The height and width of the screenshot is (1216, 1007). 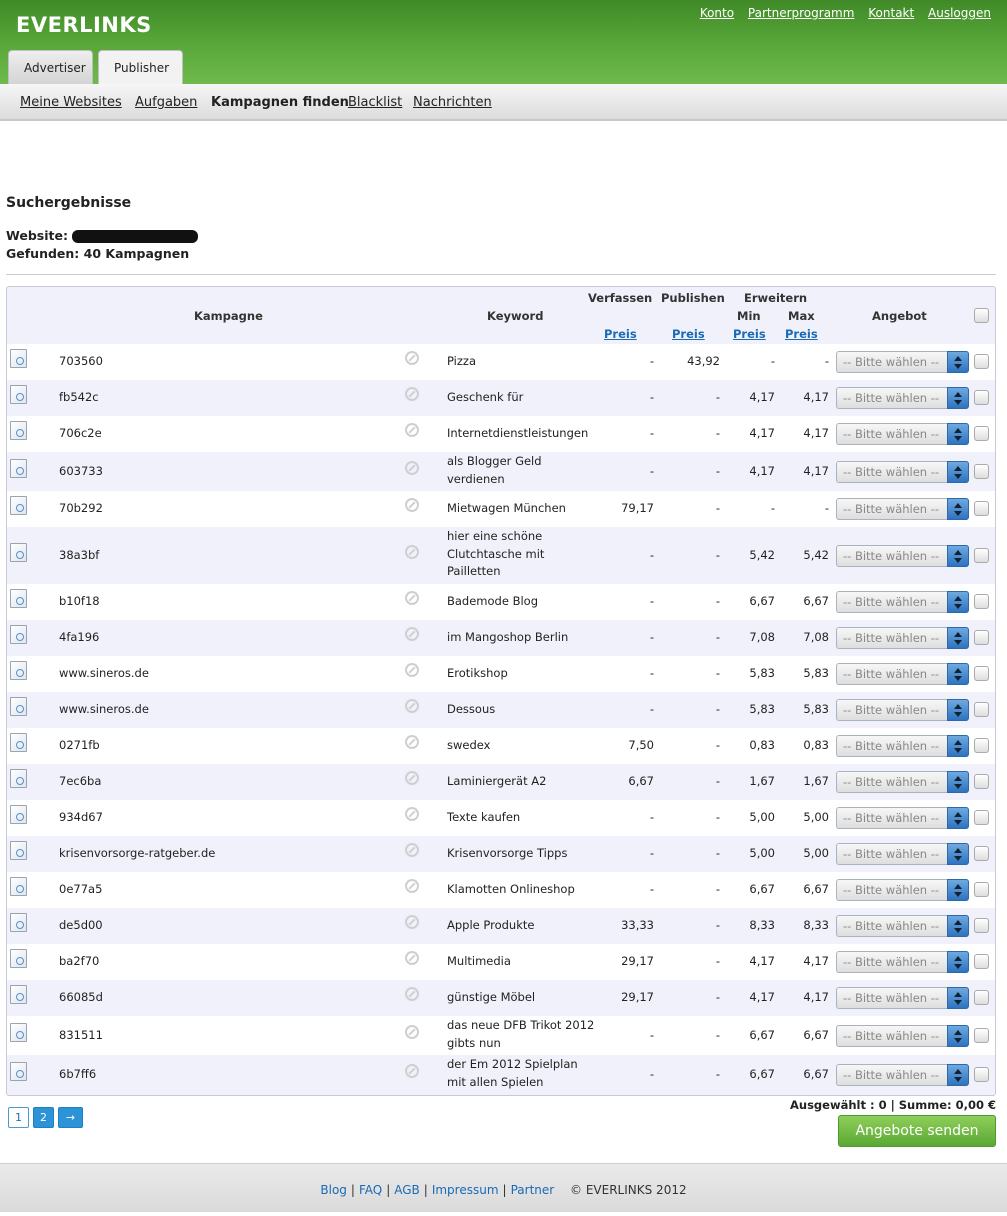 I want to click on nav-blacklist: Blacklist, so click(x=375, y=102).